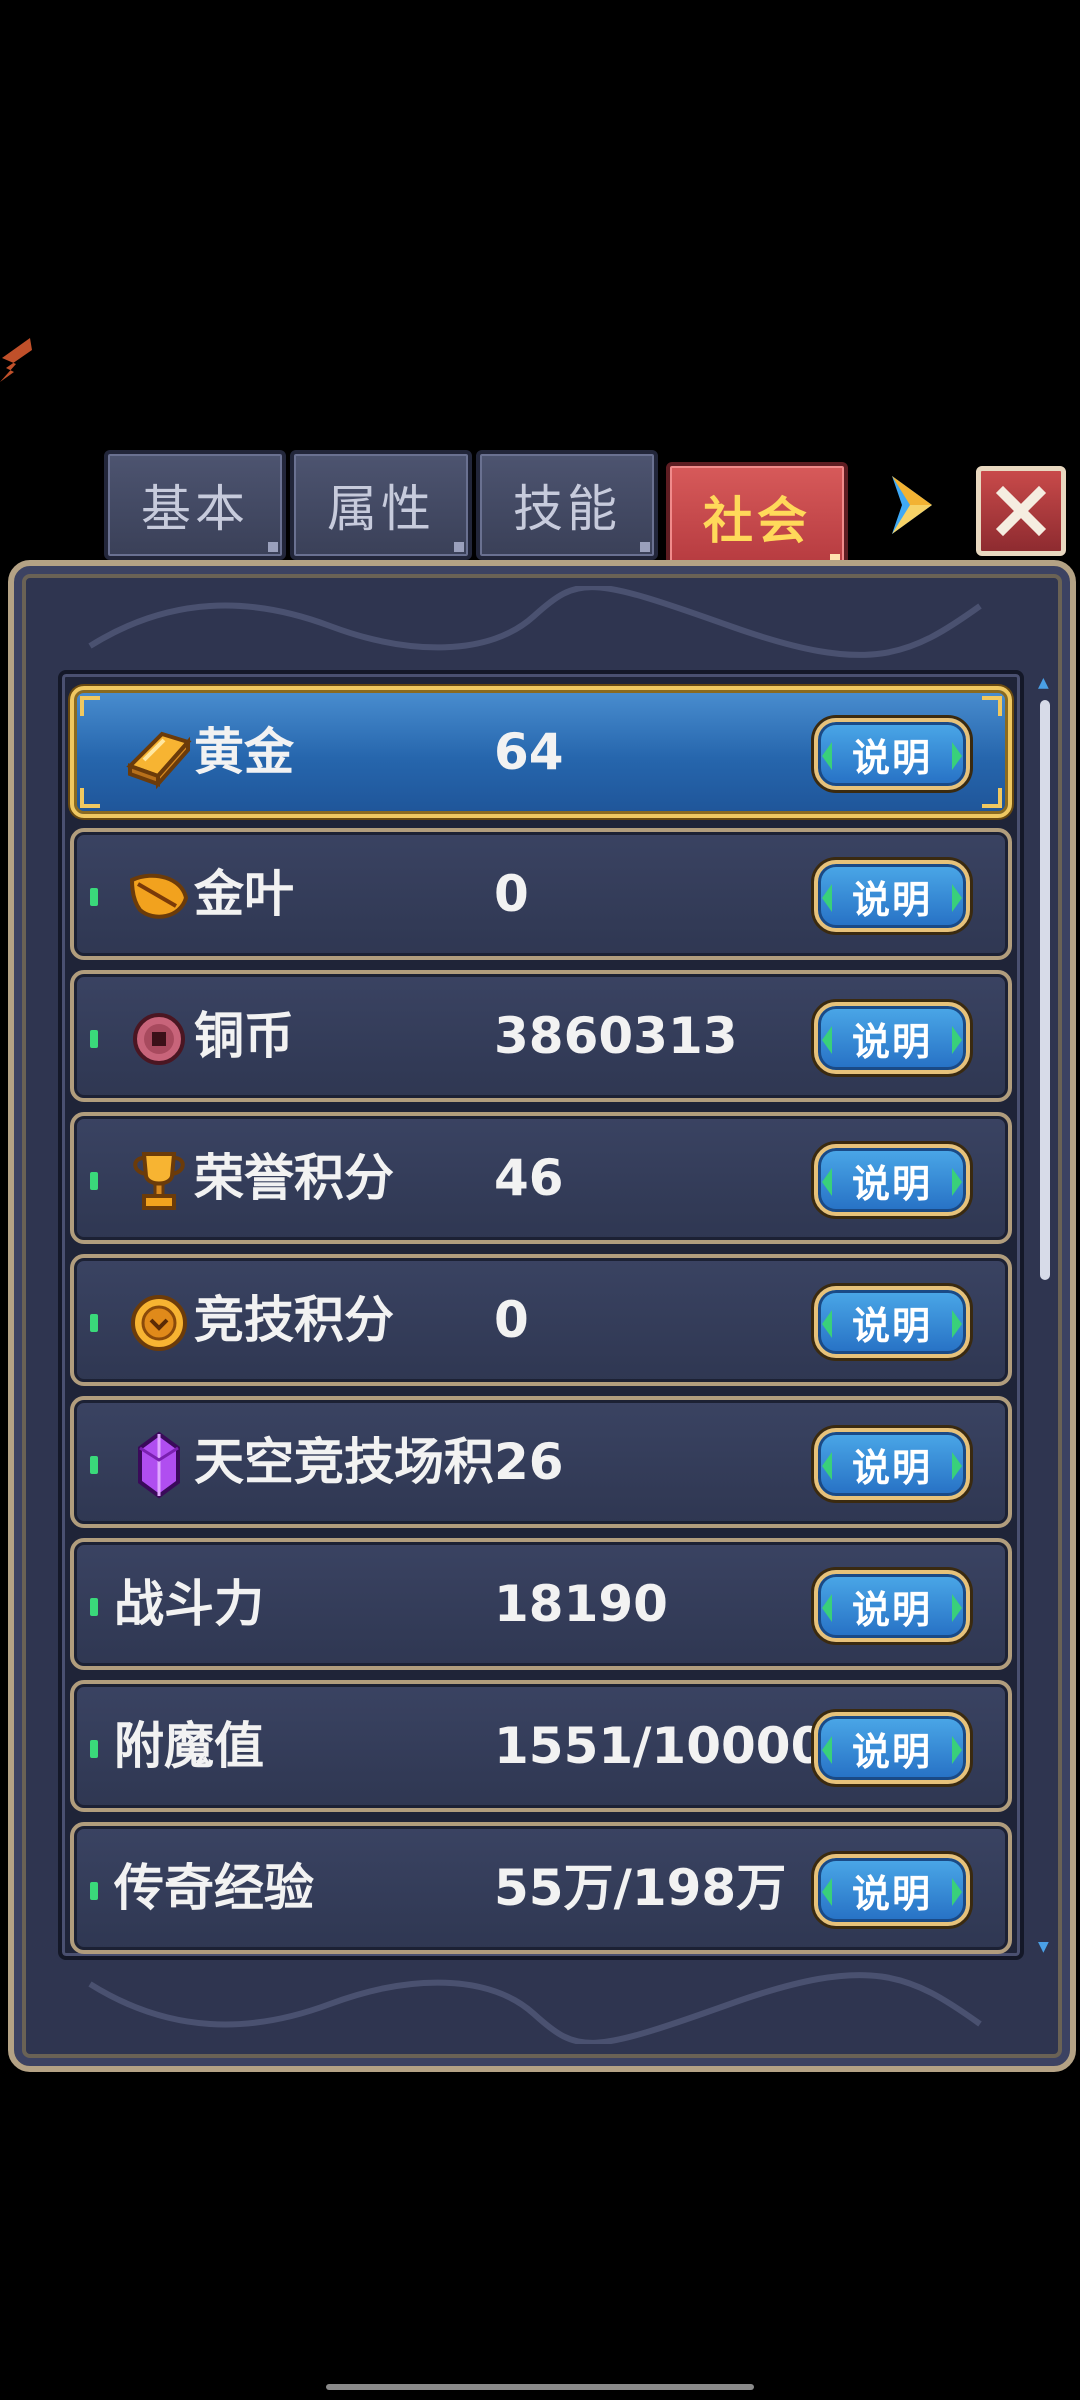 The image size is (1080, 2400). What do you see at coordinates (1045, 990) in the screenshot?
I see `scrollbar-thumb` at bounding box center [1045, 990].